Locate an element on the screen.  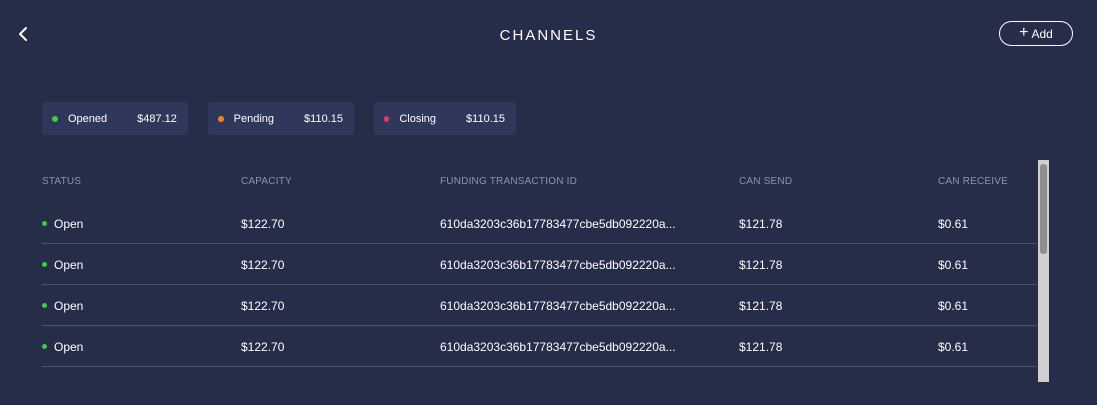
column-header-capacity: CAPACITY is located at coordinates (266, 181).